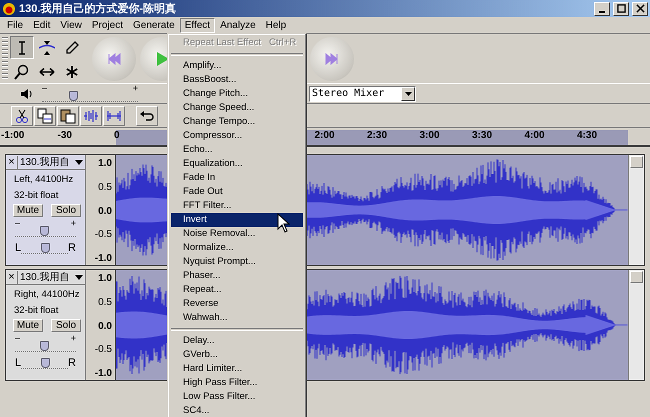 This screenshot has width=650, height=417. I want to click on volume-slider, so click(90, 97).